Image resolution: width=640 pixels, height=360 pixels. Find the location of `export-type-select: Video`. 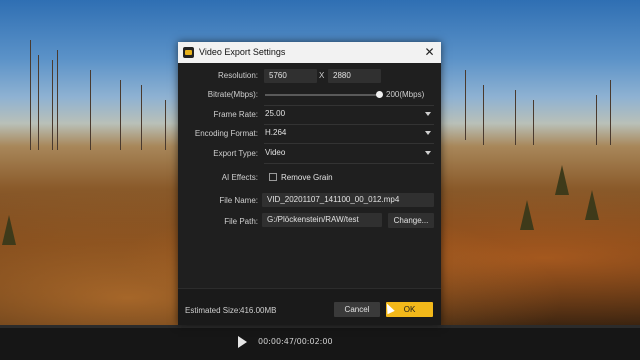

export-type-select: Video is located at coordinates (347, 153).